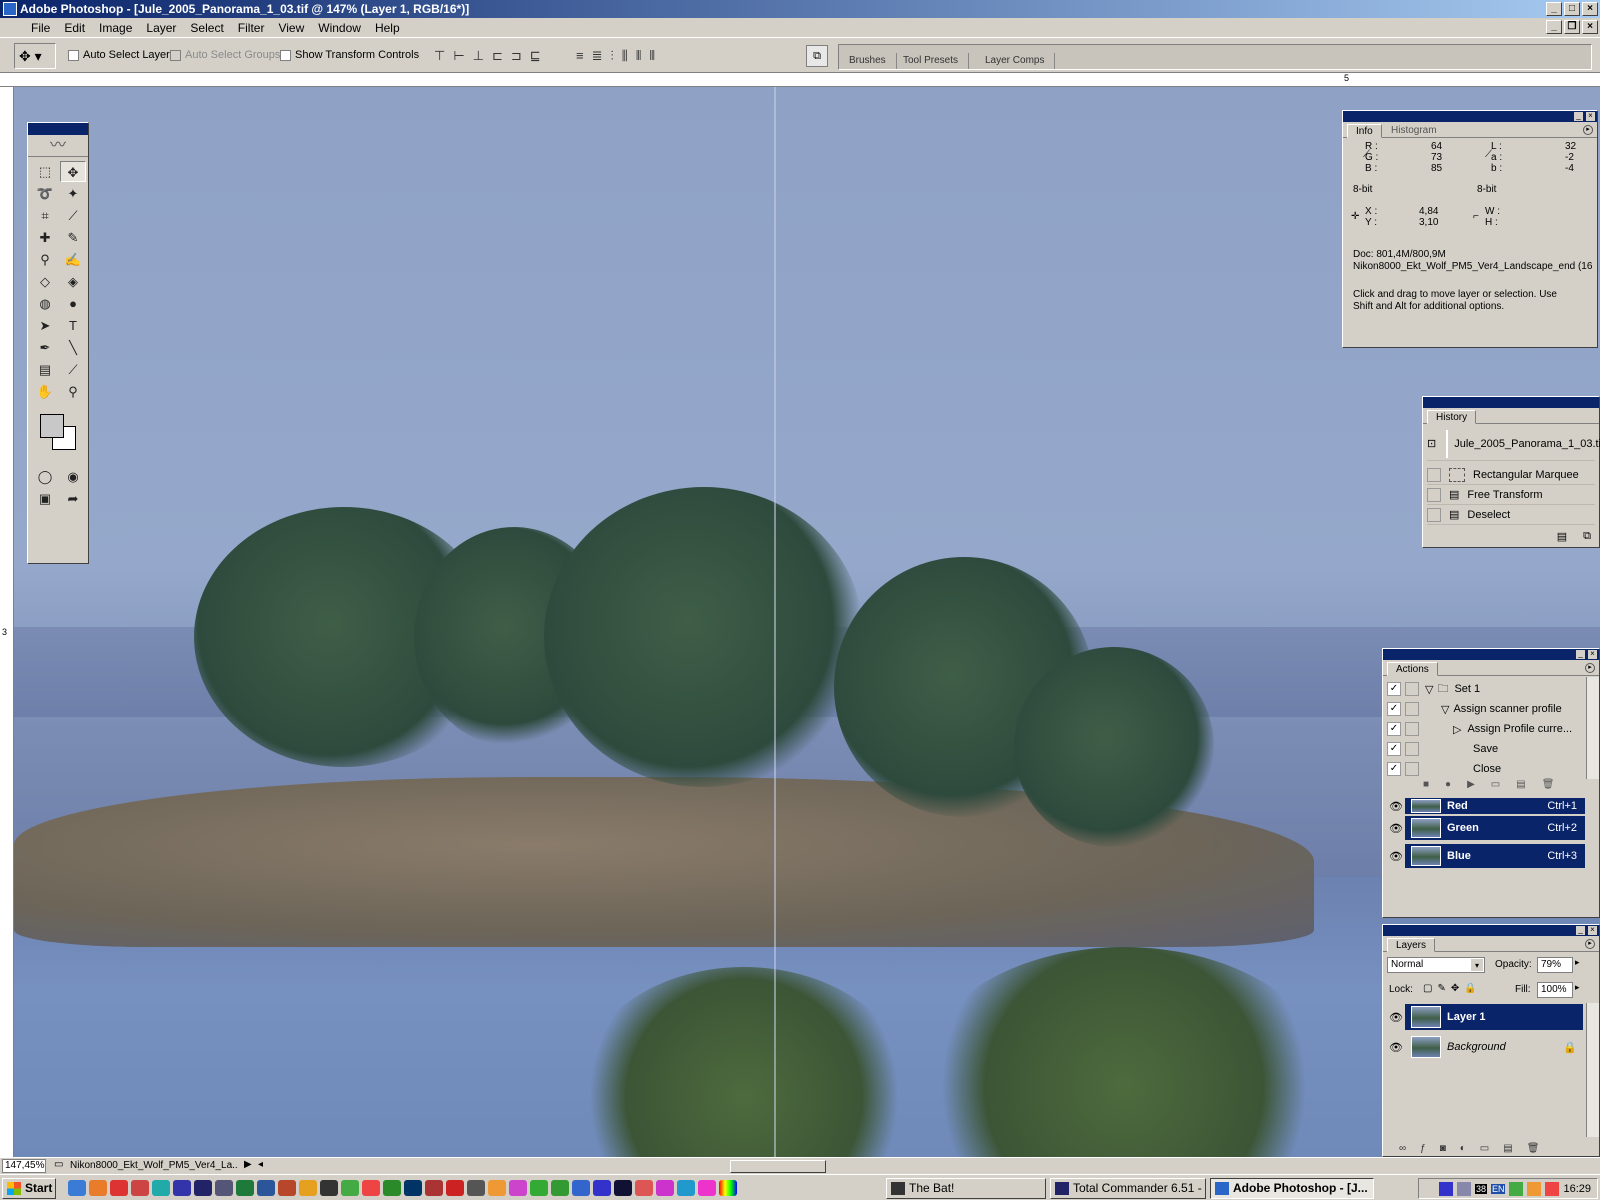 The height and width of the screenshot is (1200, 1600). Describe the element at coordinates (868, 61) in the screenshot. I see `well-tab-brushes: Brushes` at that location.